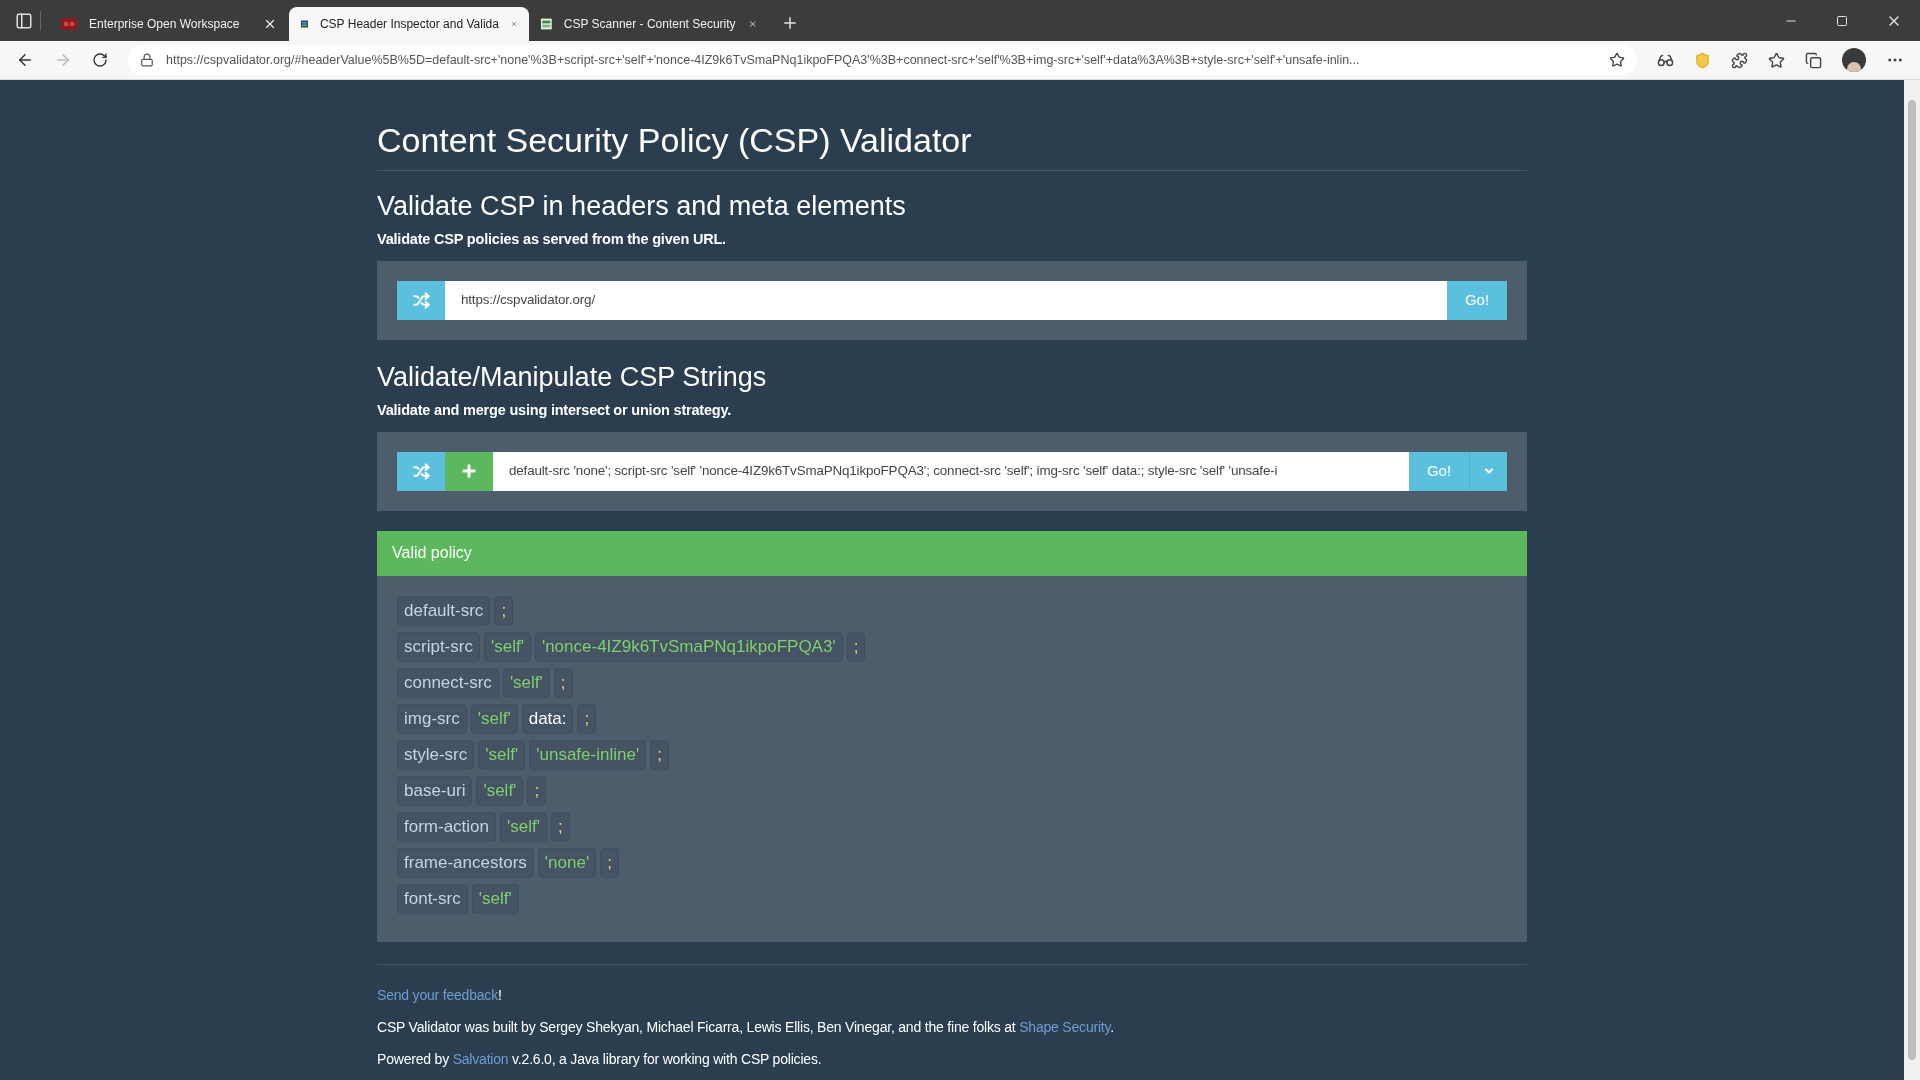 The width and height of the screenshot is (1920, 1080). I want to click on section-description: Validate CSP policies as served from the given URL., so click(552, 239).